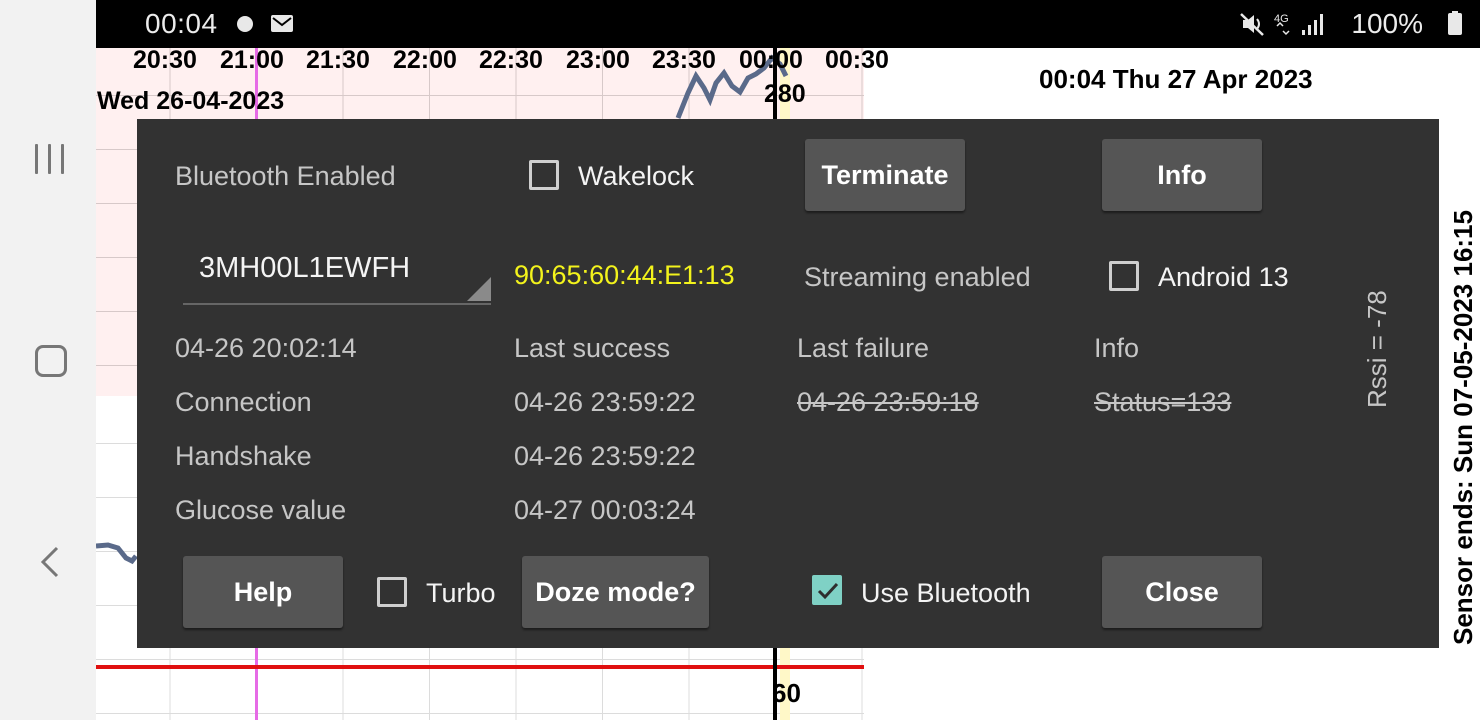 This screenshot has width=1480, height=720. Describe the element at coordinates (252, 60) in the screenshot. I see `time-tick: 21:00` at that location.